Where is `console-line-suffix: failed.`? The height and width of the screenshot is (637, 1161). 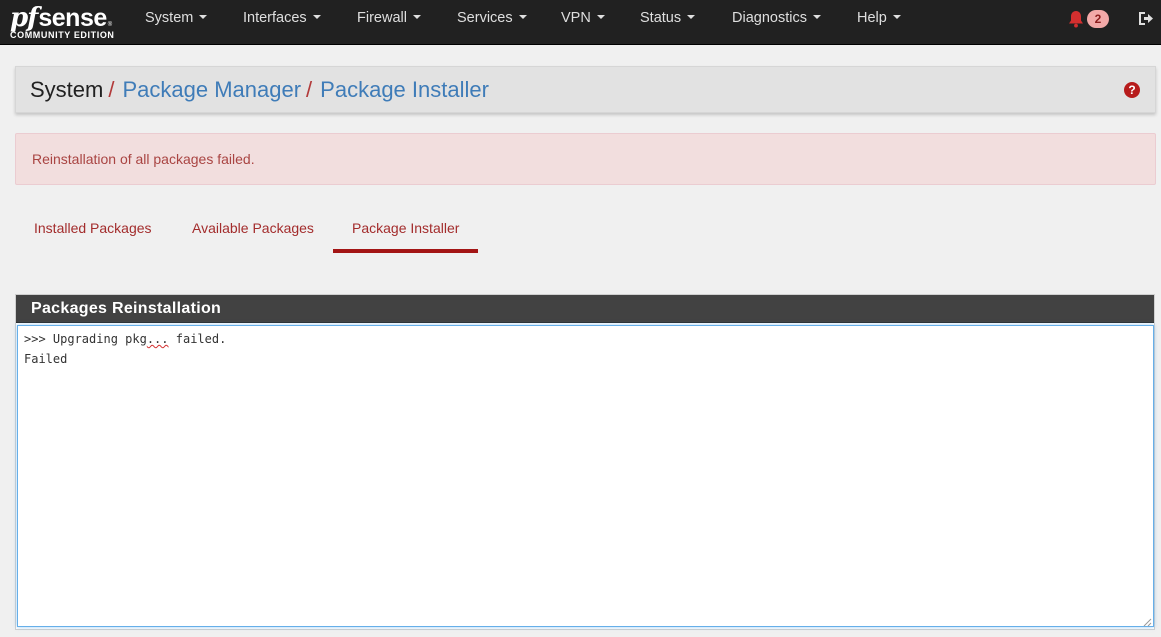 console-line-suffix: failed. is located at coordinates (197, 339).